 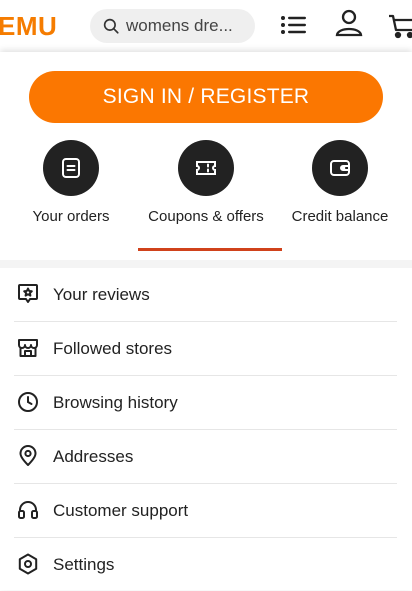 What do you see at coordinates (340, 216) in the screenshot?
I see `credit-balance-label: Credit balance` at bounding box center [340, 216].